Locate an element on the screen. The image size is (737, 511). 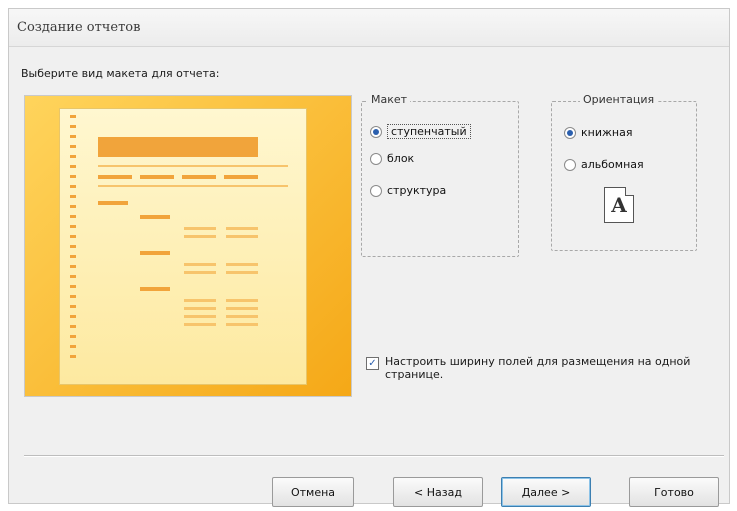
layout-option-block: блок is located at coordinates (392, 158).